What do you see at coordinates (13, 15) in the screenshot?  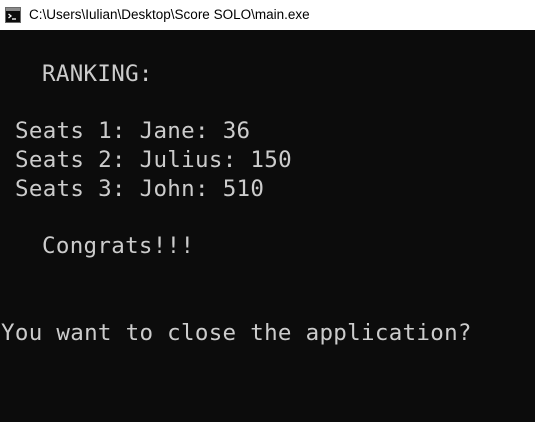 I see `console-app-icon` at bounding box center [13, 15].